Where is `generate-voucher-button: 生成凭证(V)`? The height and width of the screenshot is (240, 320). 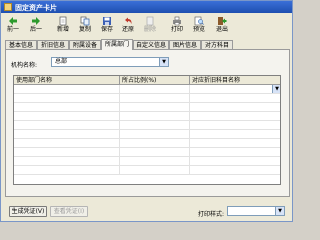 generate-voucher-button: 生成凭证(V) is located at coordinates (28, 211).